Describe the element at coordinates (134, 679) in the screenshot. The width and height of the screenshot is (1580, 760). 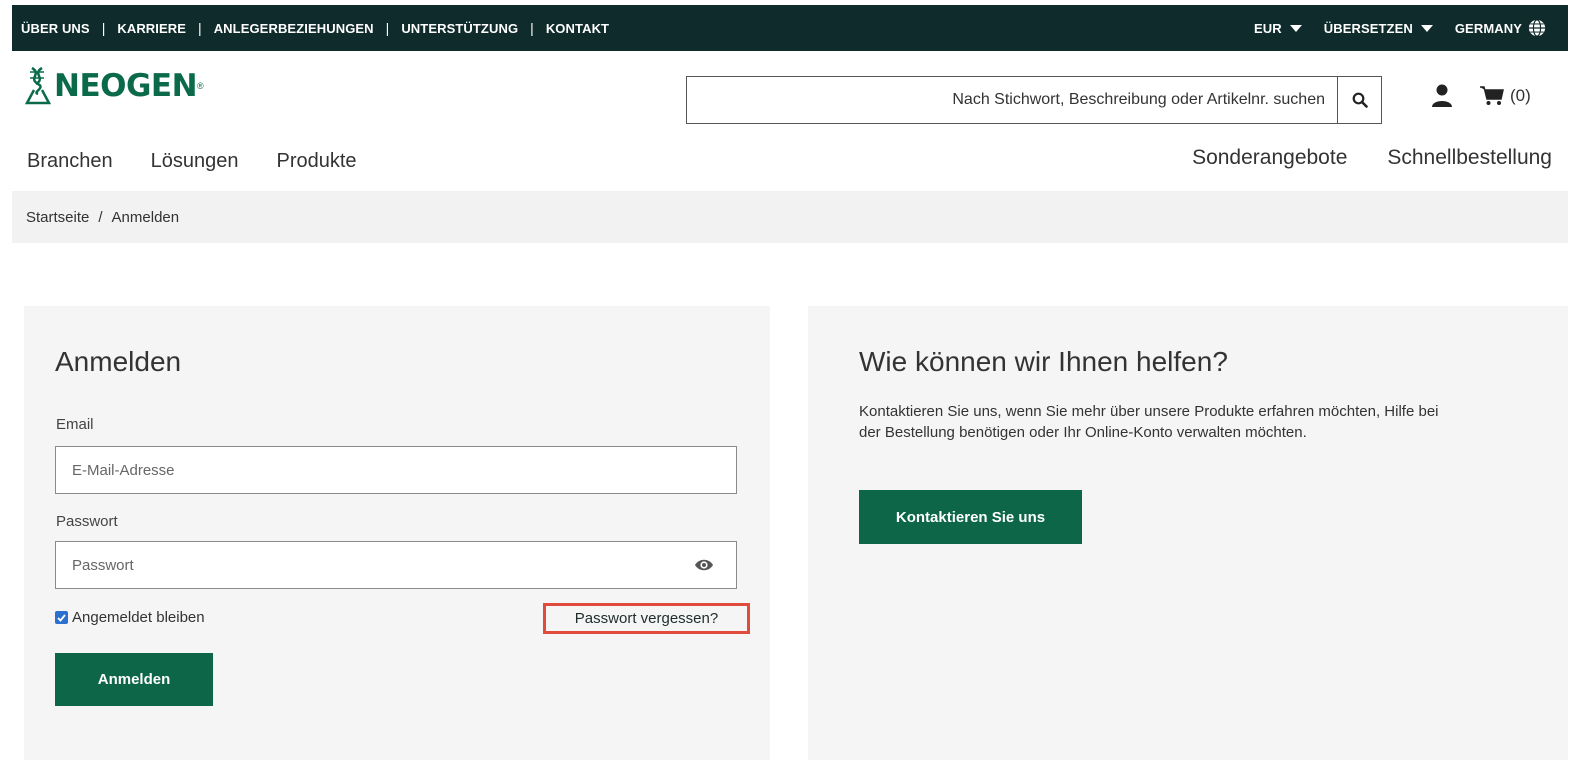
I see `login-button: Anmelden` at that location.